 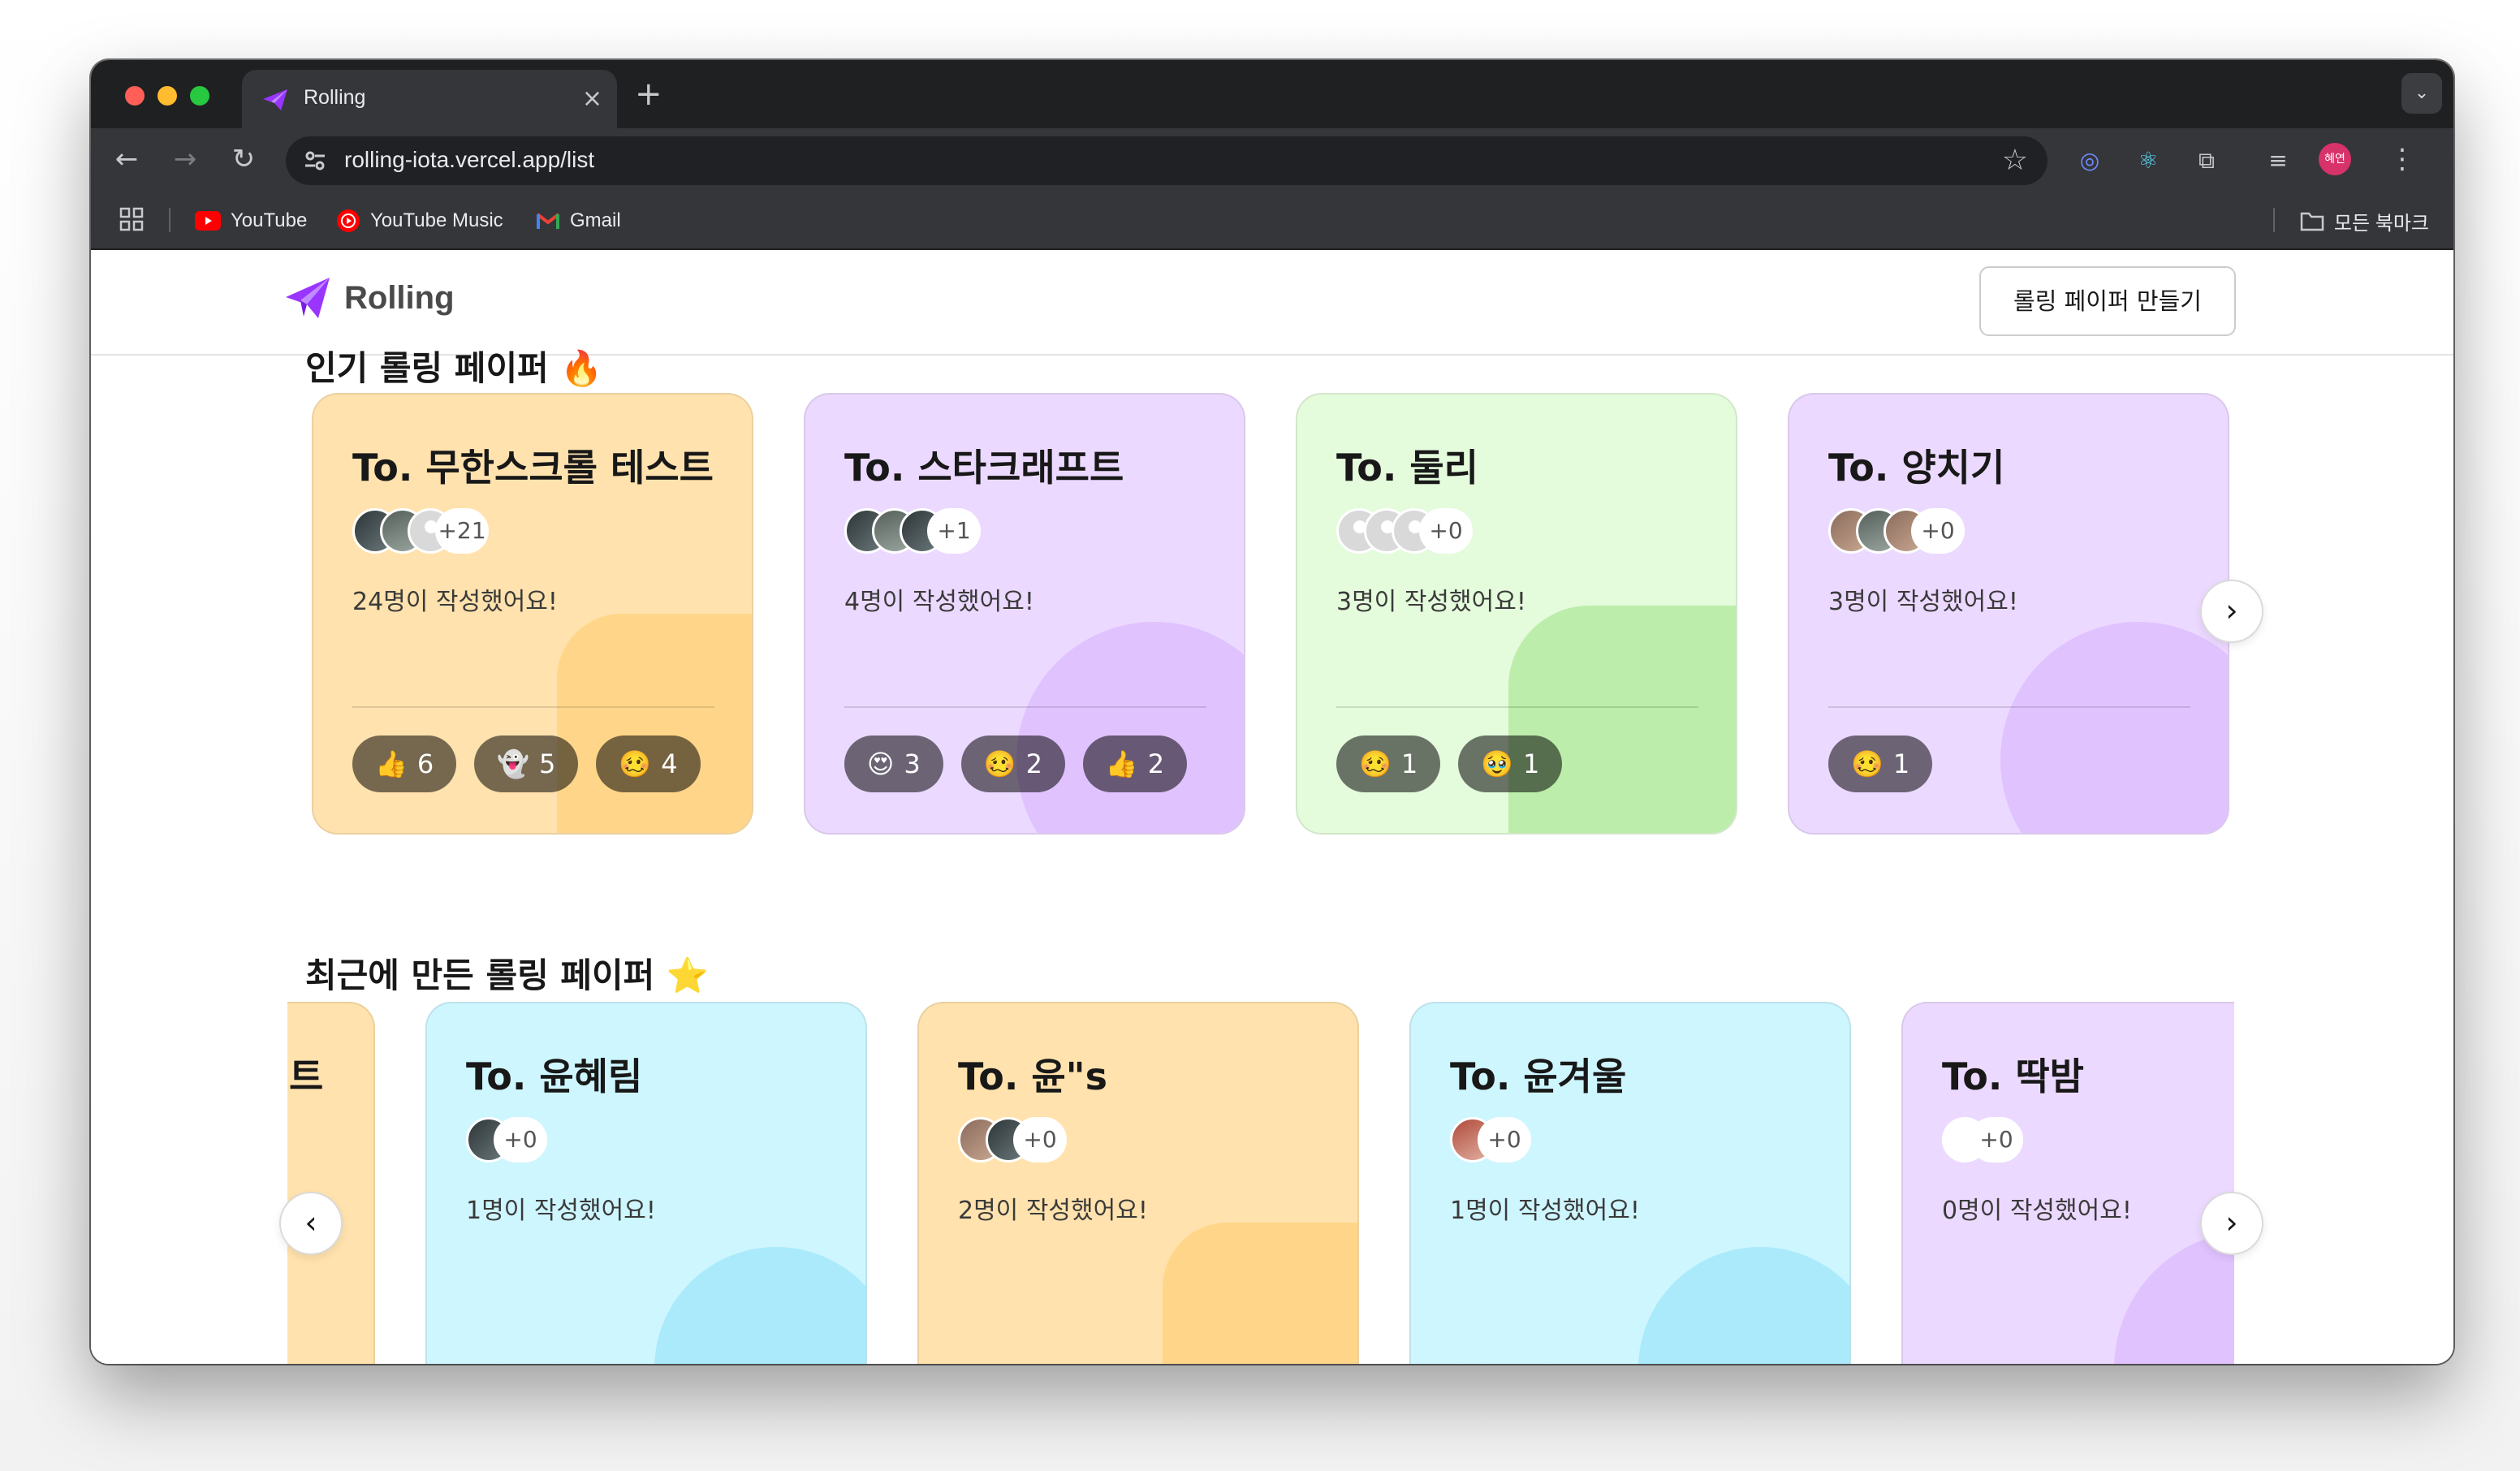 I want to click on rolling-paper-card: To. 양치기 +0 3명이 작성했어요! 🥴 1, so click(x=2008, y=614).